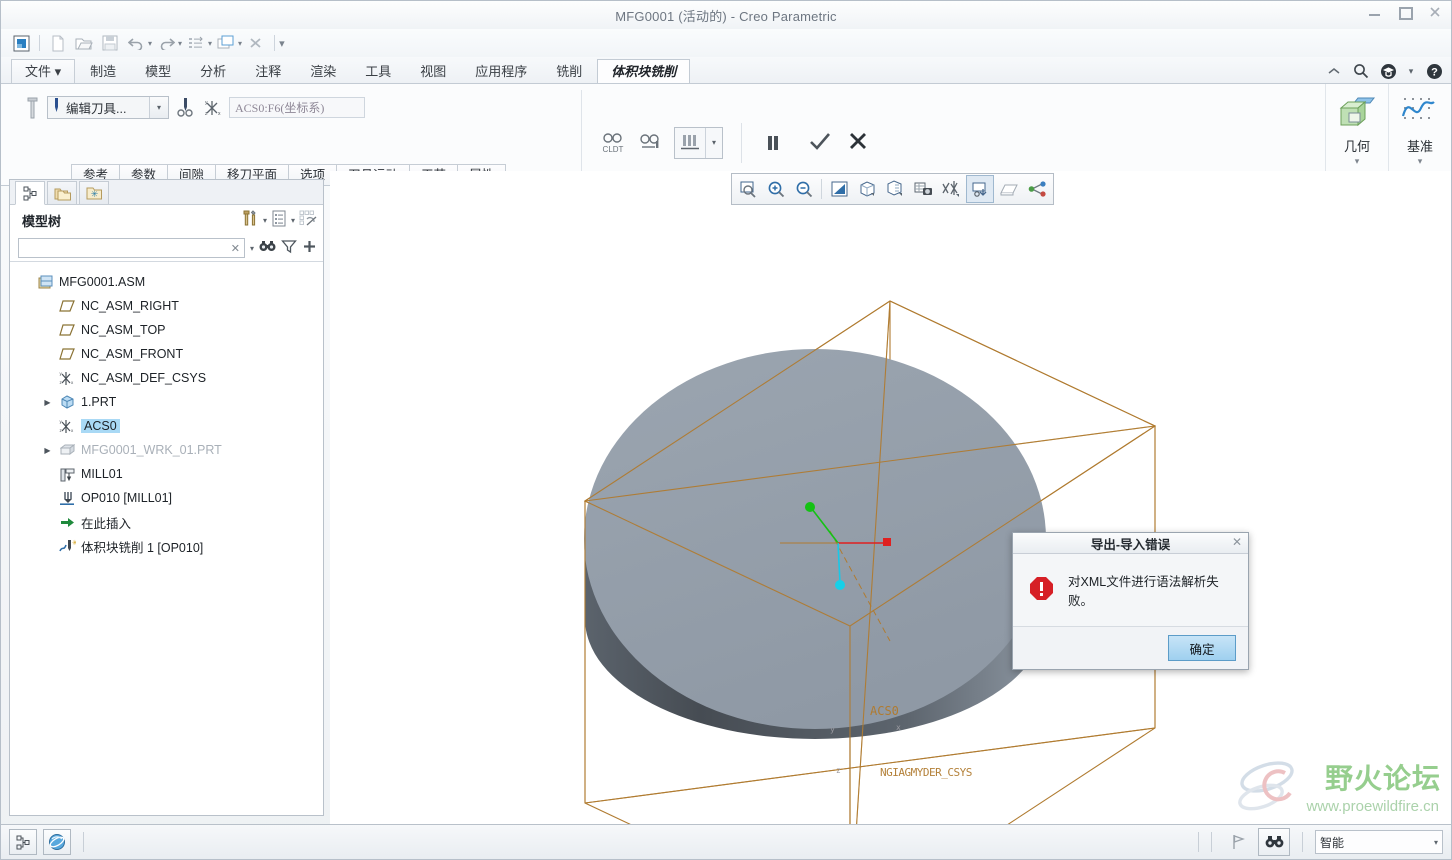 Image resolution: width=1452 pixels, height=860 pixels. Describe the element at coordinates (1238, 842) in the screenshot. I see `selection-flag-icon` at that location.